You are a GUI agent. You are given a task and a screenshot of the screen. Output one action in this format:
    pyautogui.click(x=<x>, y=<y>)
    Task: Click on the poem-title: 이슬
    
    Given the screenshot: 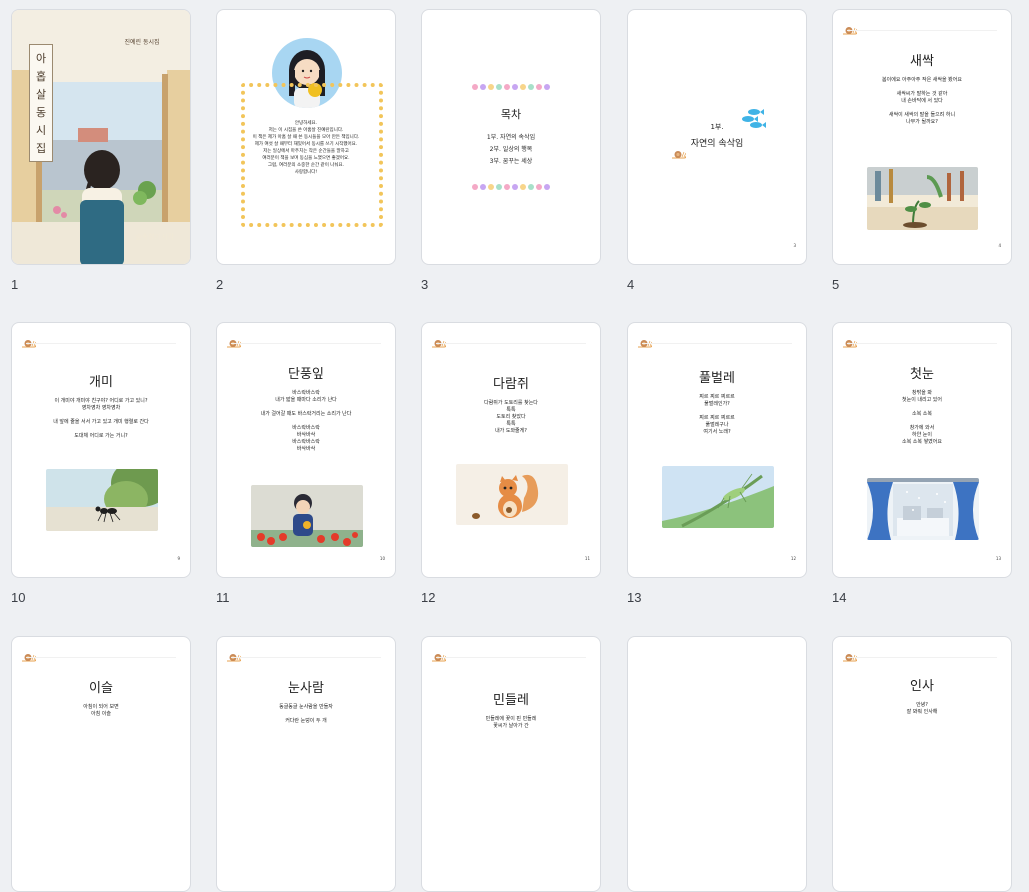 What is the action you would take?
    pyautogui.click(x=101, y=688)
    